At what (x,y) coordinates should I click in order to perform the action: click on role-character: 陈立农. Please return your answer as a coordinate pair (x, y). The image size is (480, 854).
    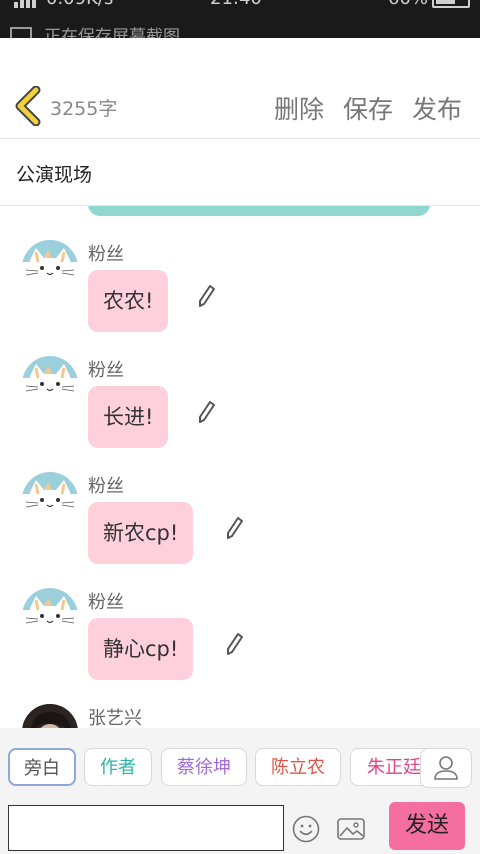
    Looking at the image, I should click on (298, 767).